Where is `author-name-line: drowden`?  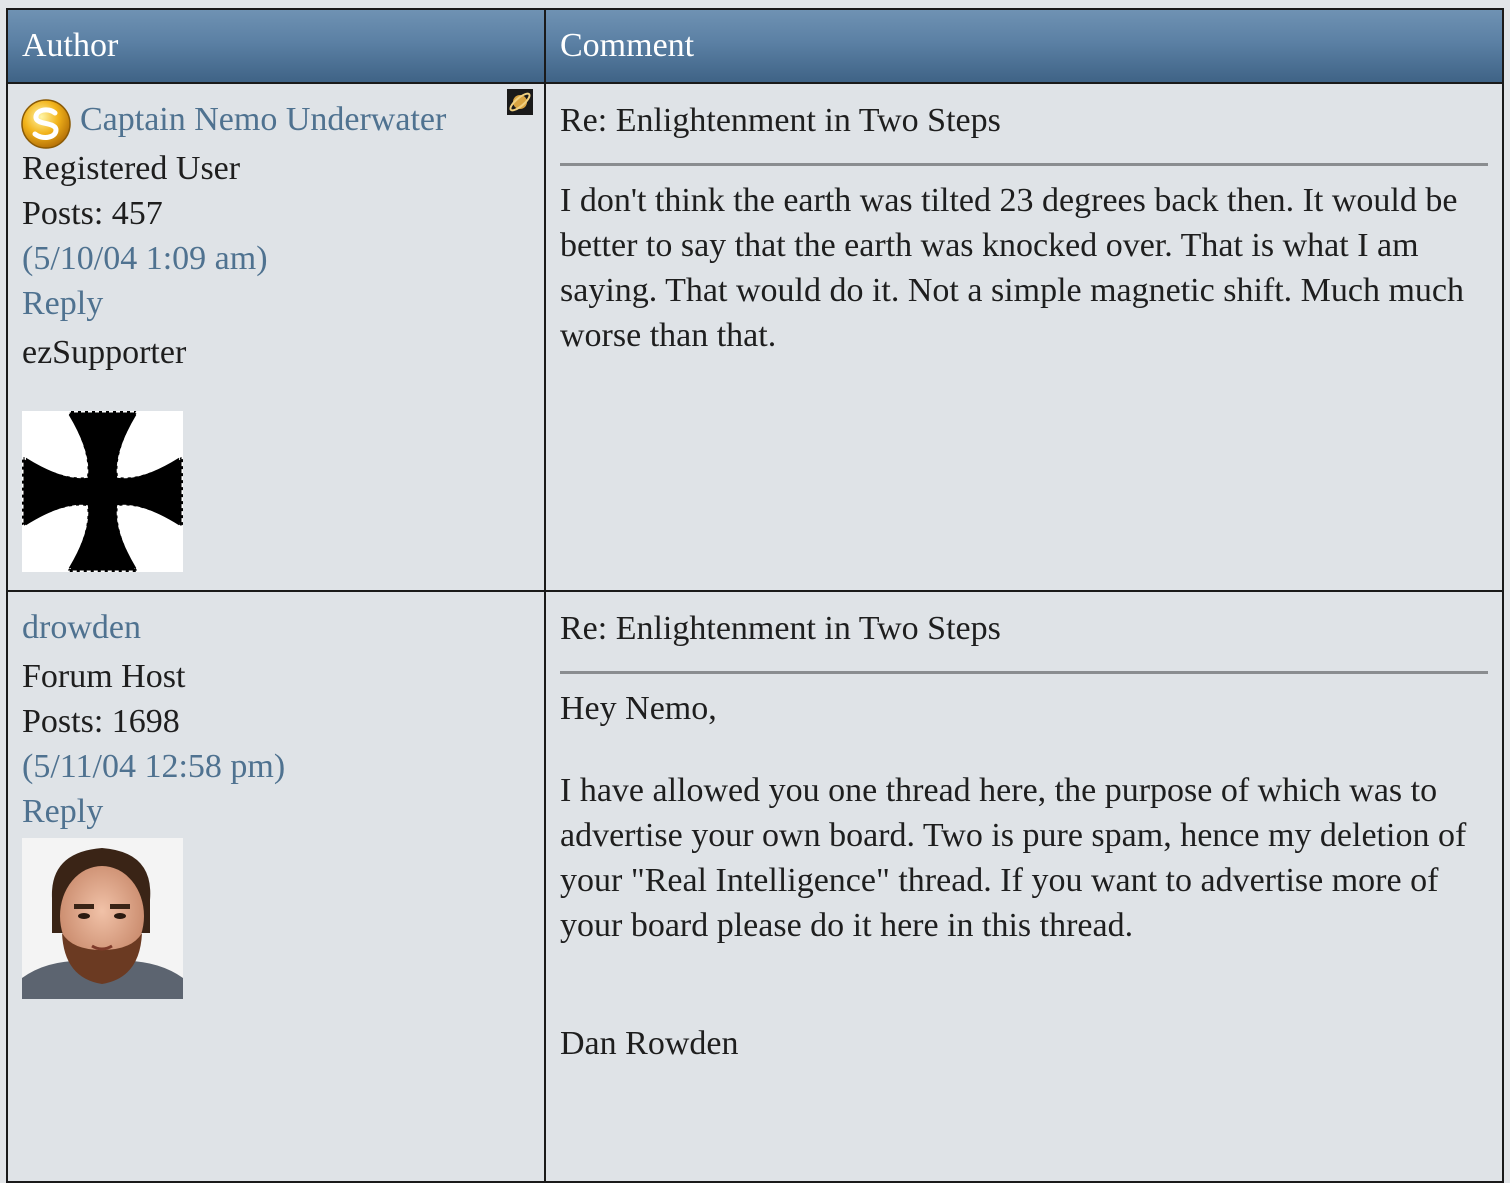 author-name-line: drowden is located at coordinates (276, 628).